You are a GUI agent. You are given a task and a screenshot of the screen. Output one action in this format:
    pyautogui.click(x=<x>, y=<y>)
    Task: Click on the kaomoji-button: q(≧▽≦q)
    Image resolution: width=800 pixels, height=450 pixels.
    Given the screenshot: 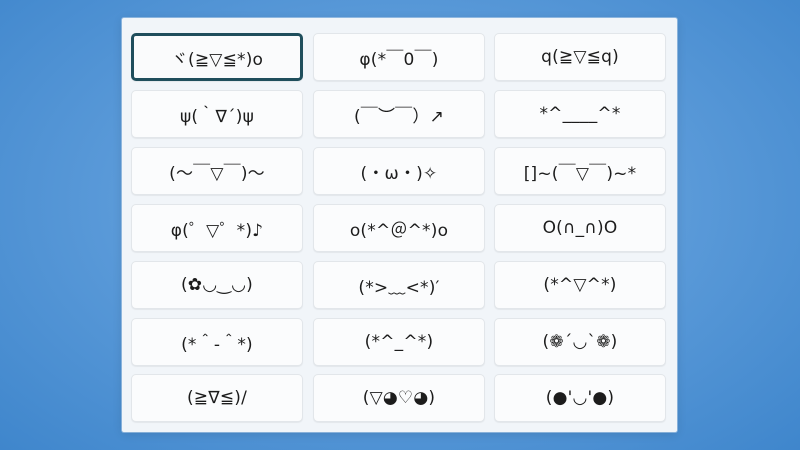 What is the action you would take?
    pyautogui.click(x=580, y=57)
    